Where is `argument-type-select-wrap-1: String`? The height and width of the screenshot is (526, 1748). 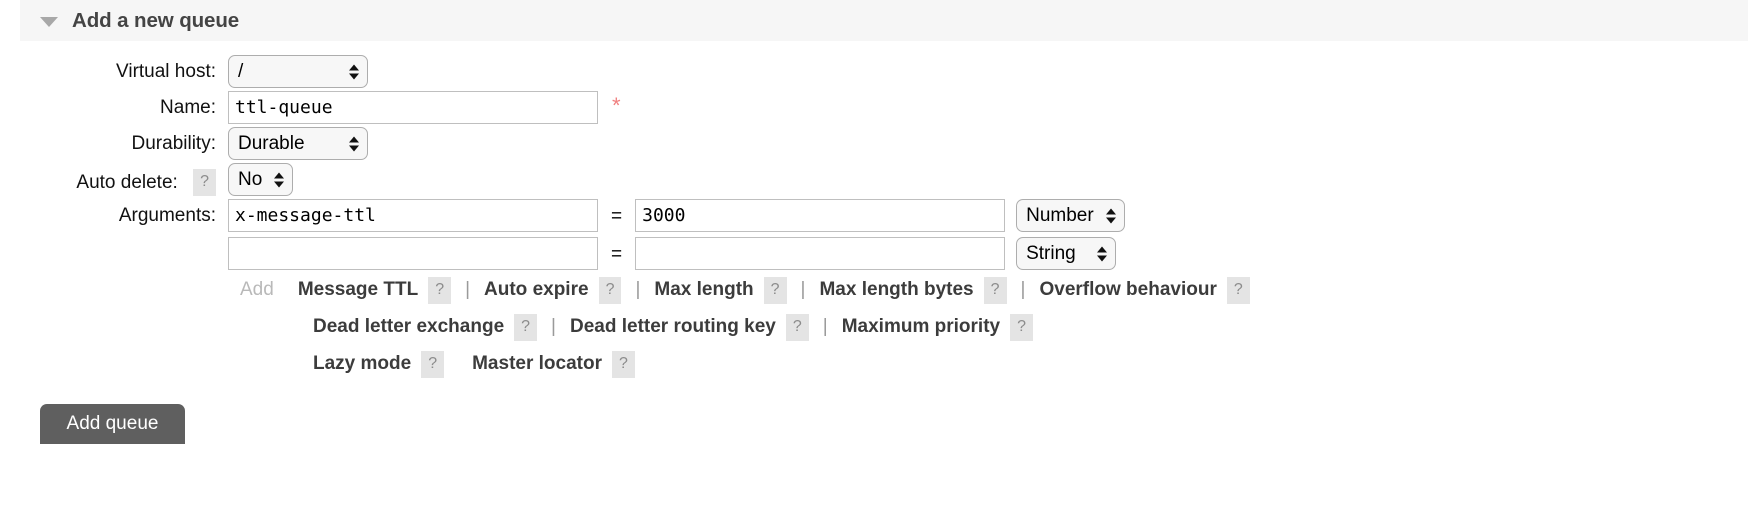
argument-type-select-wrap-1: String is located at coordinates (1066, 253).